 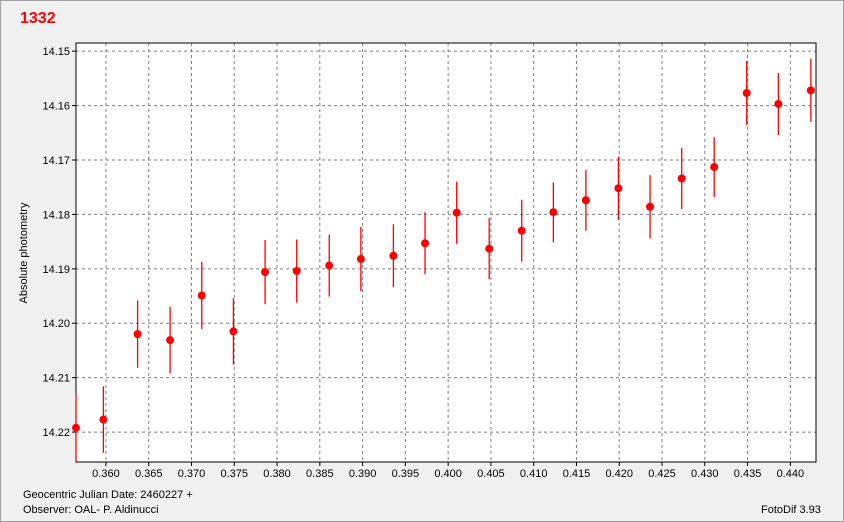 I want to click on x-tick-label: 0.385, so click(x=320, y=474).